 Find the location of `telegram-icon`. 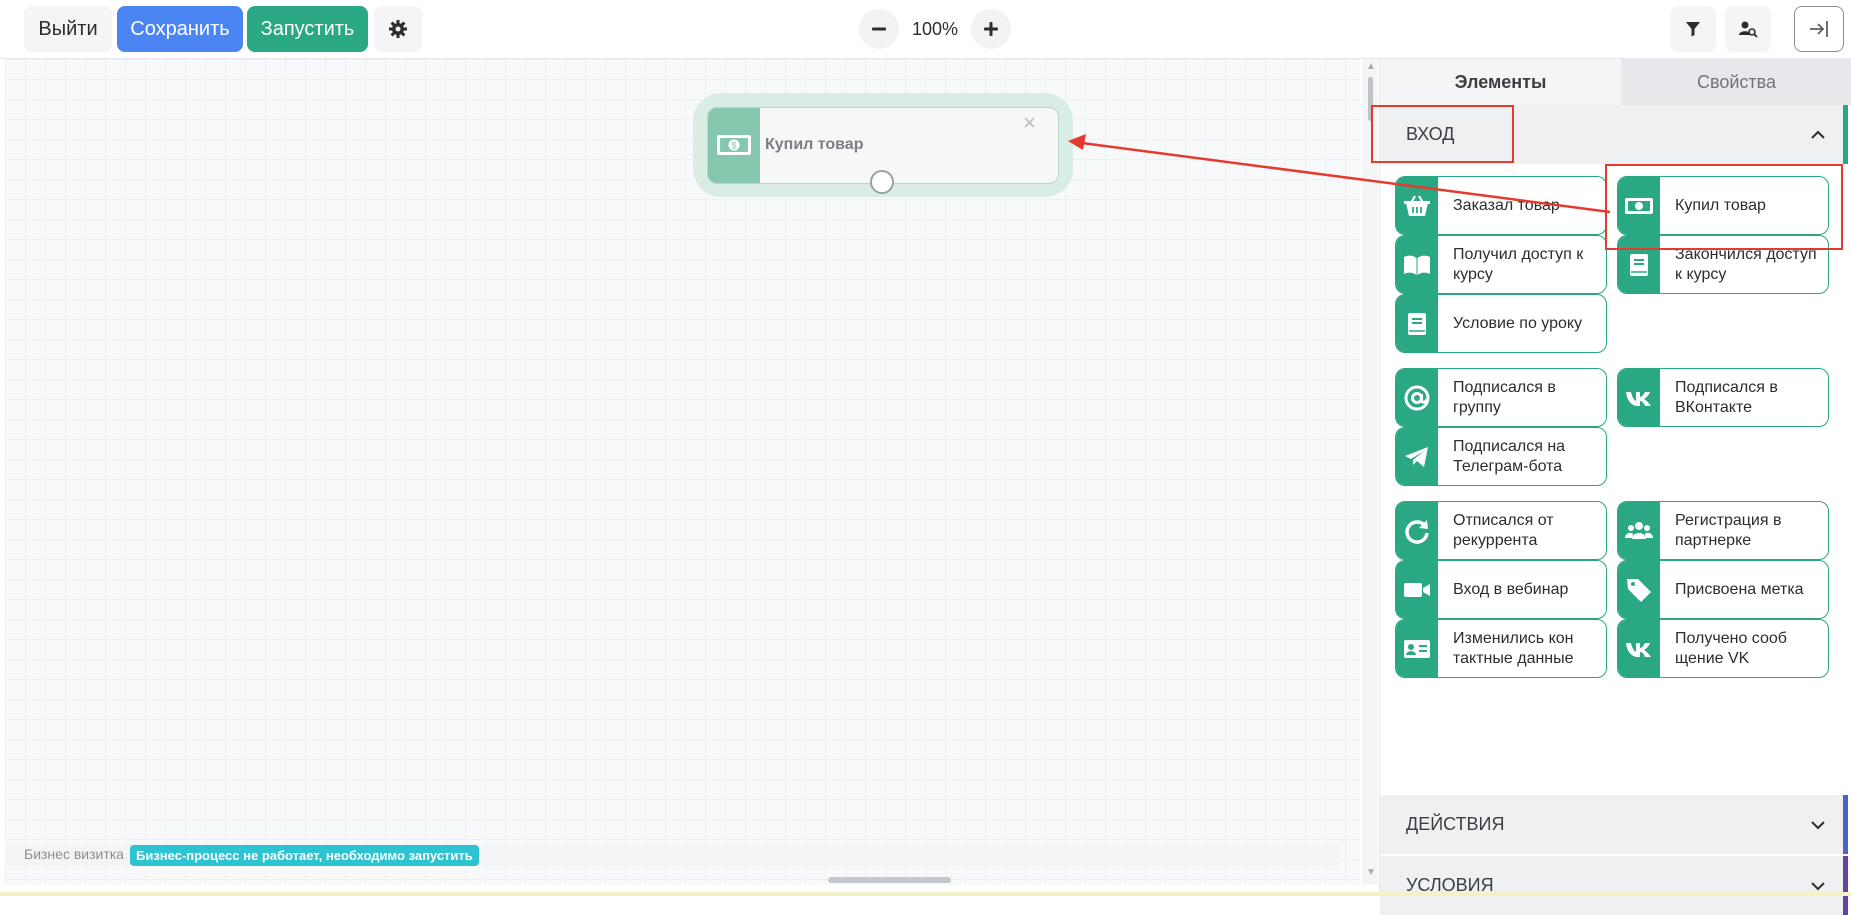

telegram-icon is located at coordinates (1416, 457).